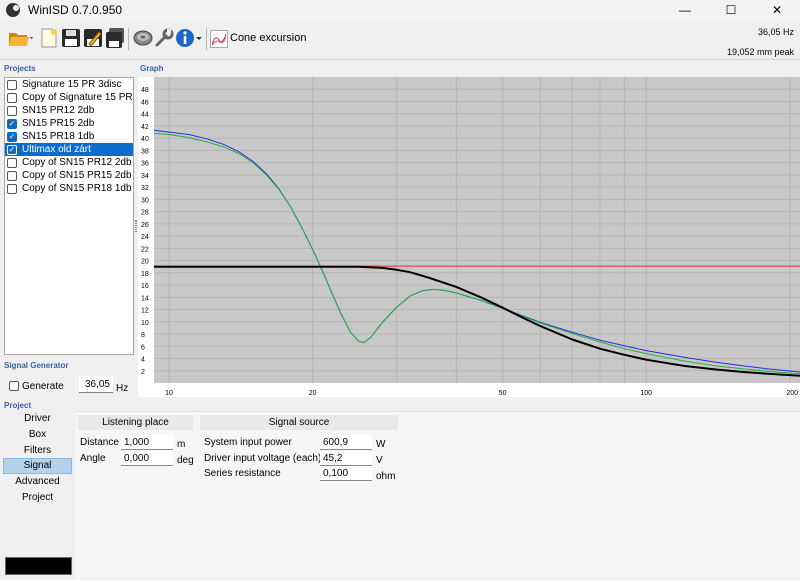 The height and width of the screenshot is (580, 800). What do you see at coordinates (58, 123) in the screenshot?
I see `project-item-label: SN15 PR15 2db` at bounding box center [58, 123].